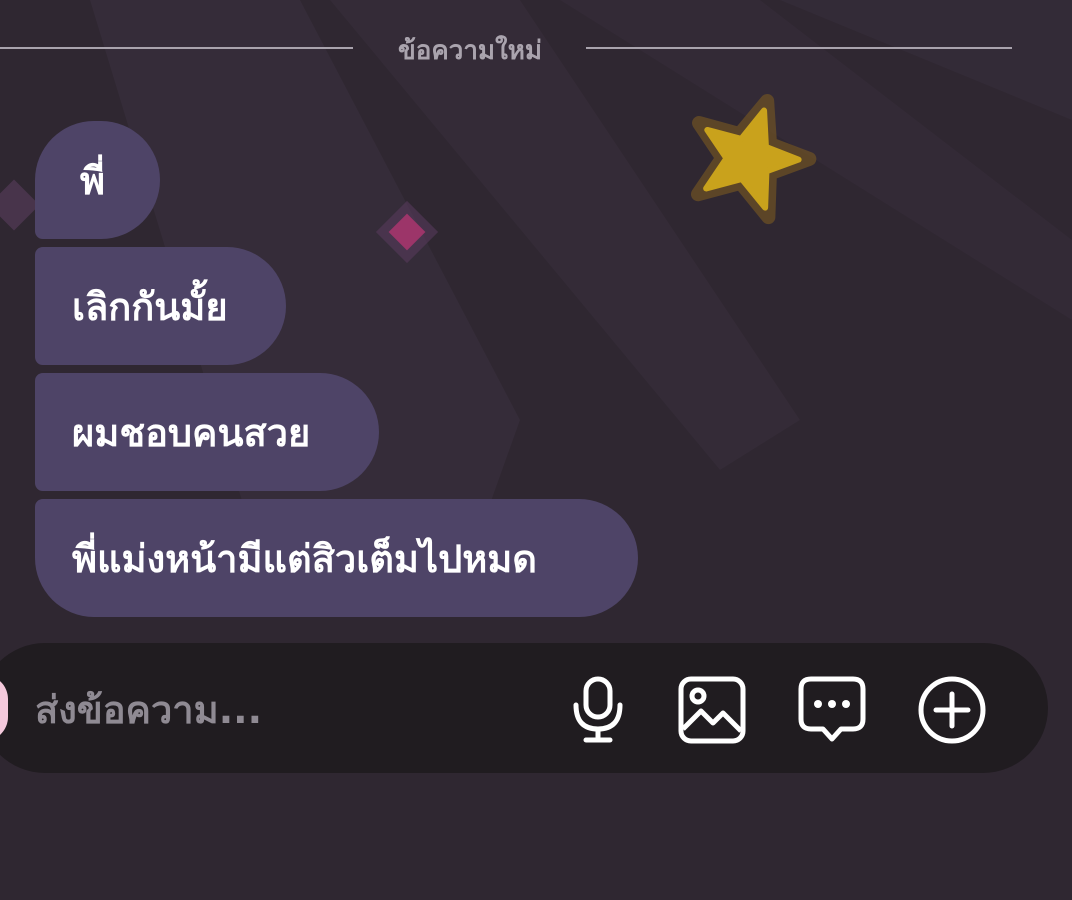 Image resolution: width=1072 pixels, height=900 pixels. I want to click on add-button, so click(952, 710).